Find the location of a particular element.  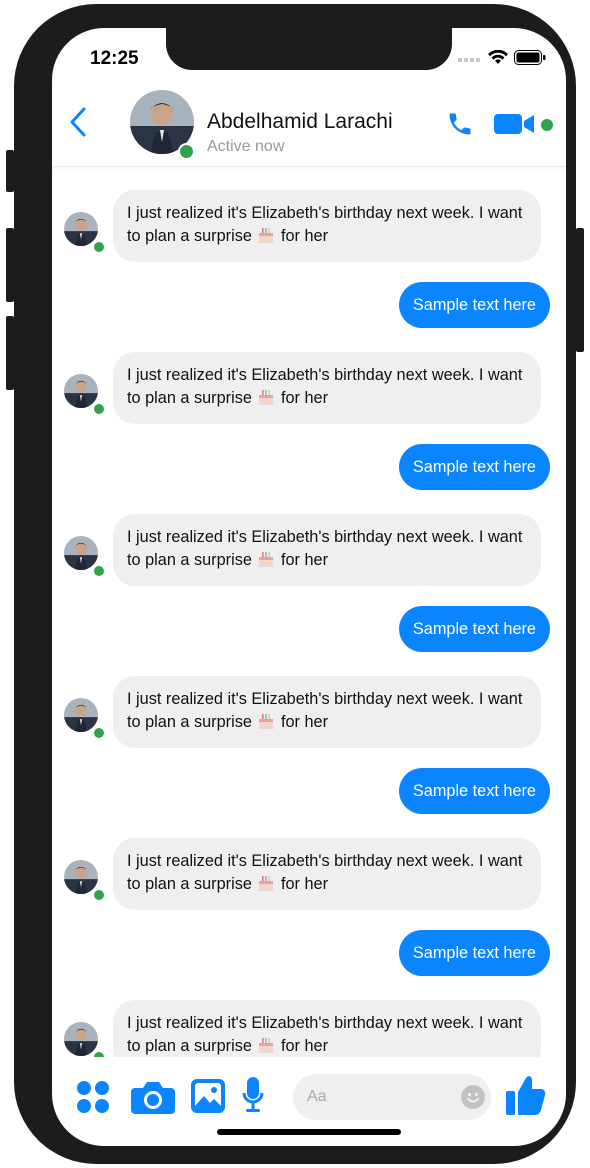

message-input-placeholder: Aa is located at coordinates (317, 1096).